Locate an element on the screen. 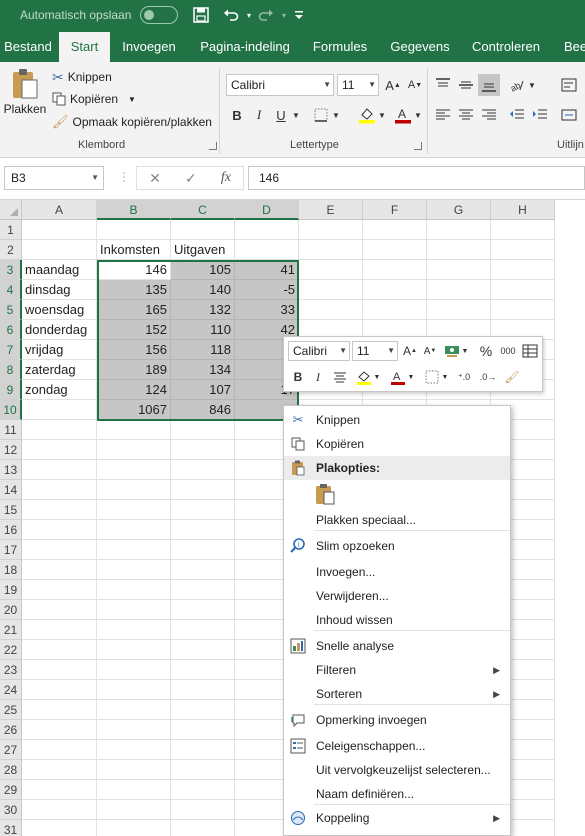  row-header-10: 10 is located at coordinates (11, 410).